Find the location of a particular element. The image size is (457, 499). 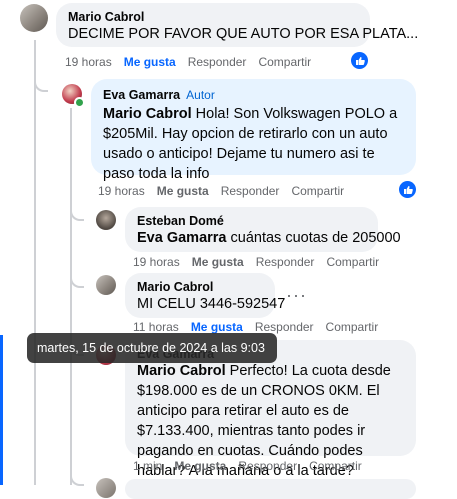

thread-curve-esteban is located at coordinates (77, 208).